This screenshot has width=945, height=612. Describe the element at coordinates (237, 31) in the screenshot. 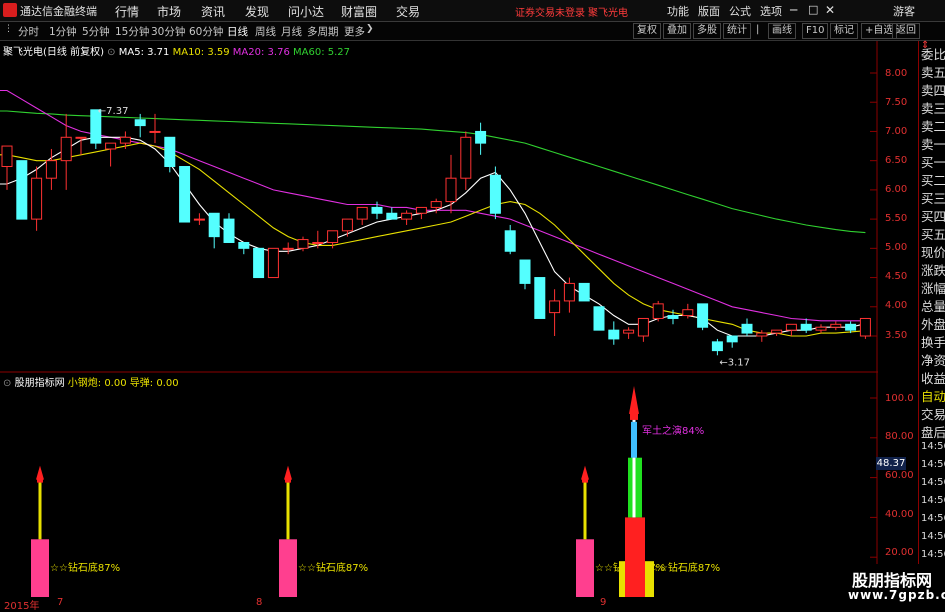

I see `tab-rixian: 日线` at that location.